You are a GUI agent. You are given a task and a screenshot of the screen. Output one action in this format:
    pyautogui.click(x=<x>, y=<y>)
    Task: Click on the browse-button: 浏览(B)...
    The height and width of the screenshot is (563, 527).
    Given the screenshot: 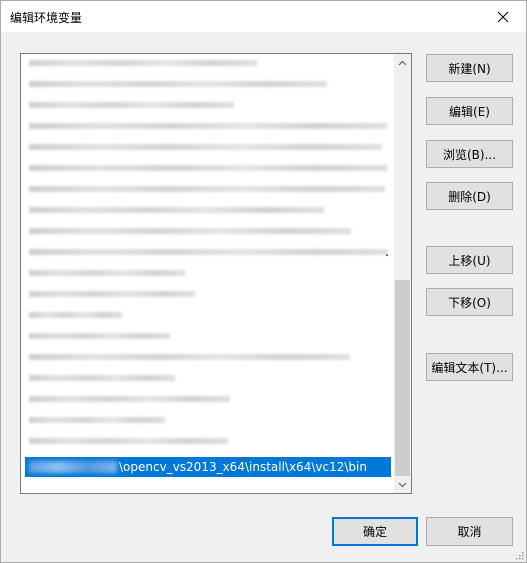 What is the action you would take?
    pyautogui.click(x=469, y=154)
    